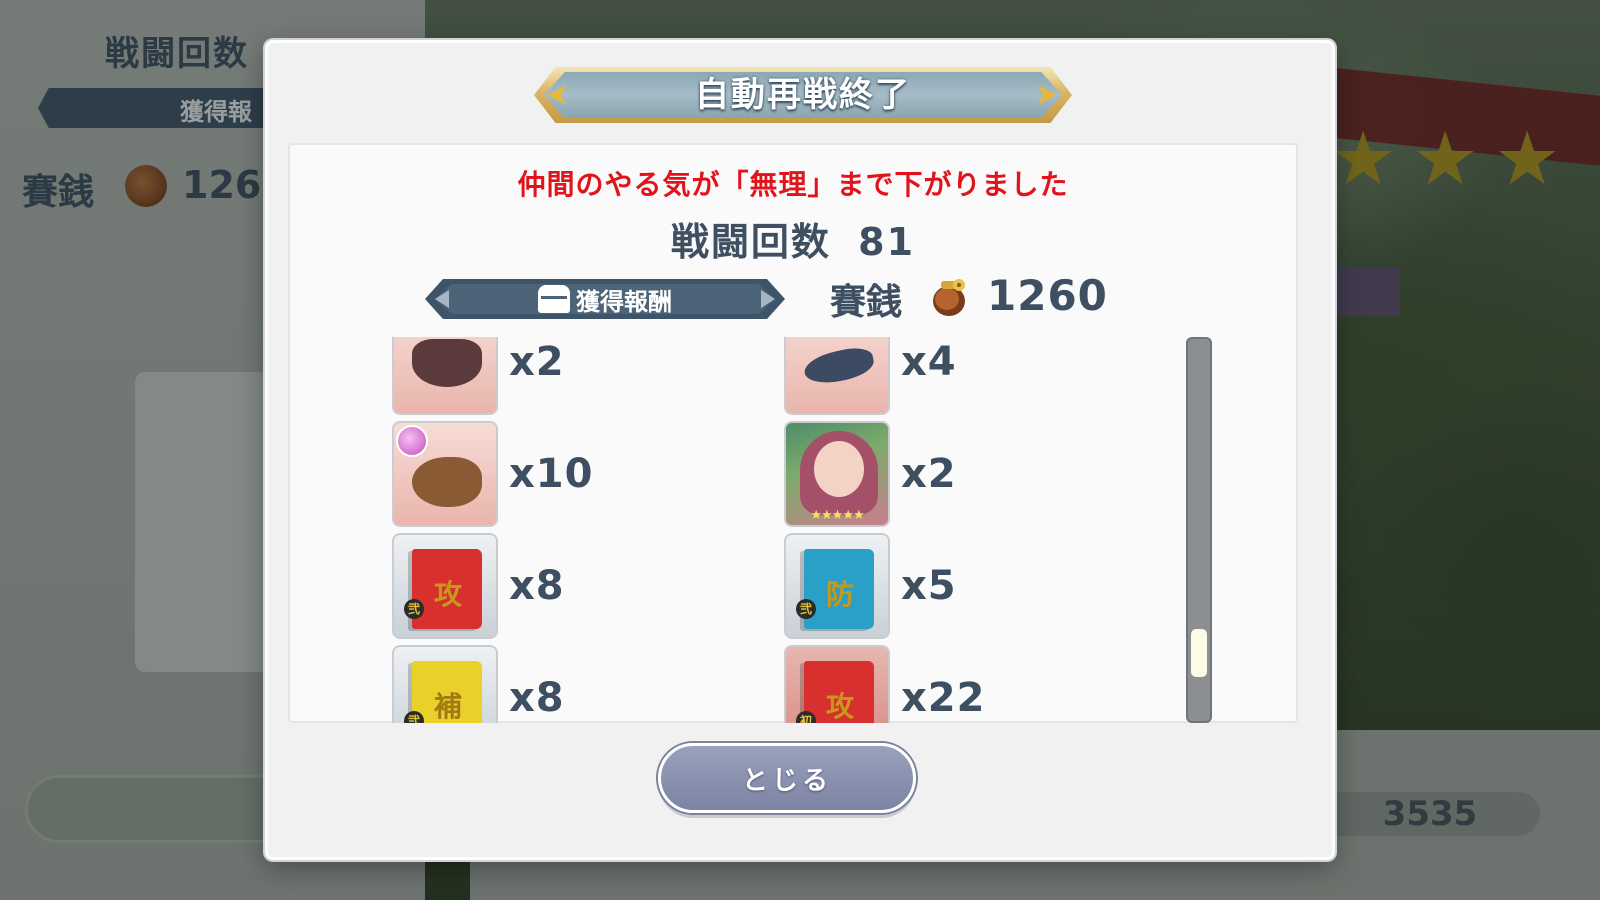  What do you see at coordinates (837, 684) in the screenshot?
I see `attack-book-icon: 攻 初` at bounding box center [837, 684].